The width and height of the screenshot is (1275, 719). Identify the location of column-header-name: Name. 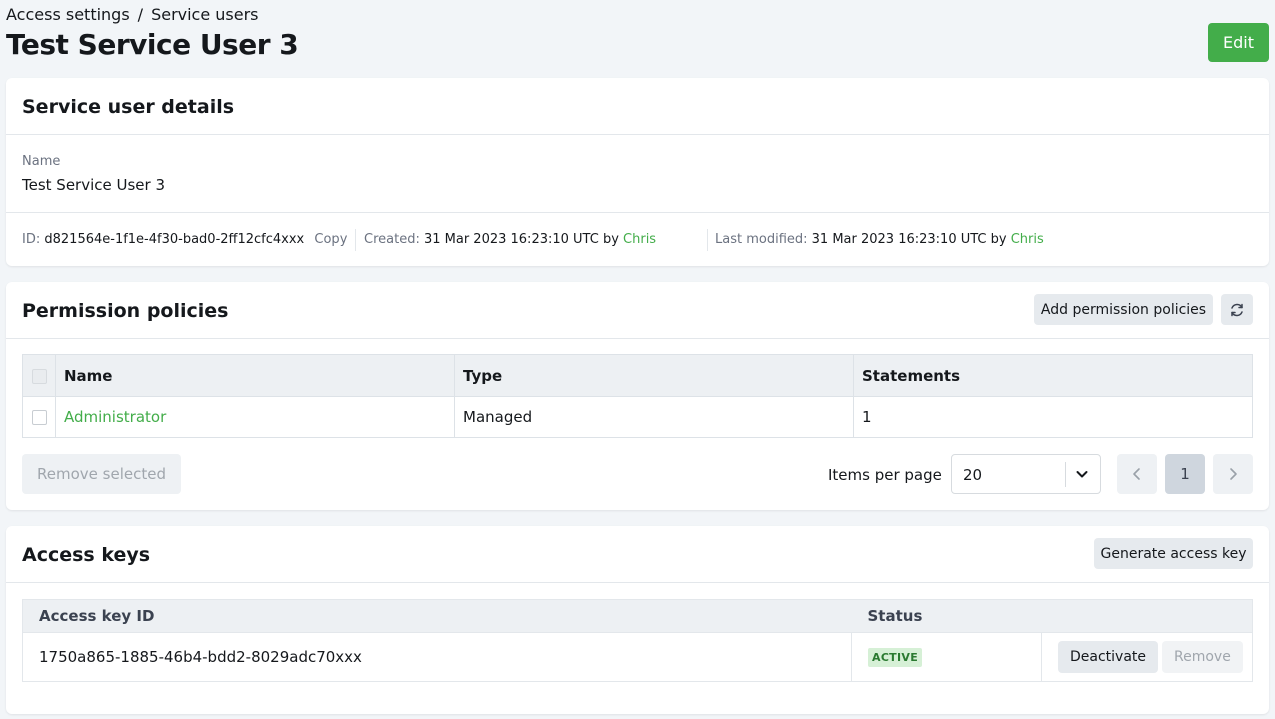
(255, 375).